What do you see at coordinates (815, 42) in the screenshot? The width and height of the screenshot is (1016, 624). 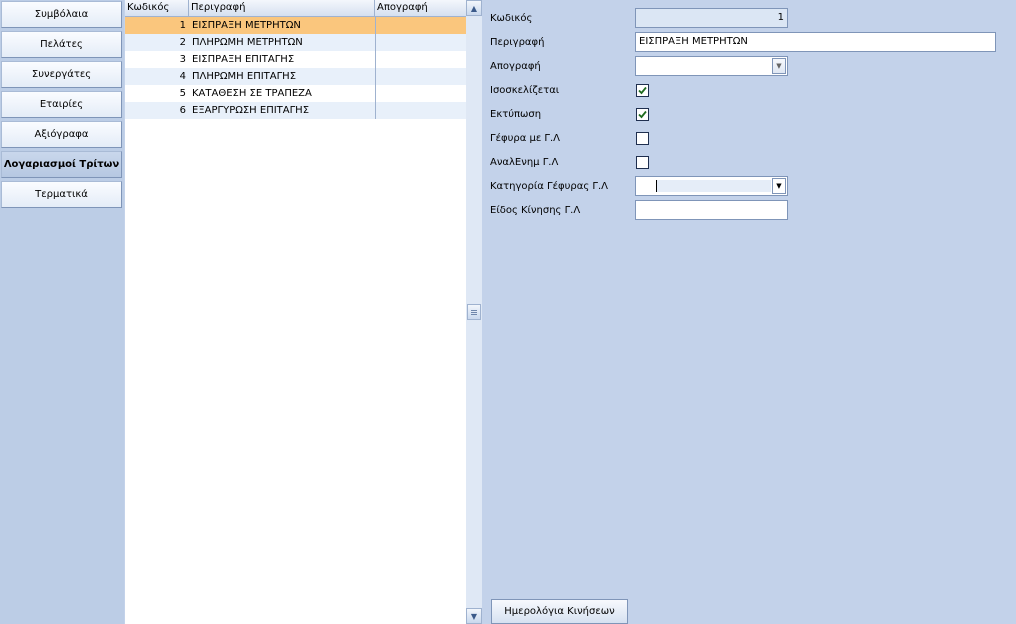 I see `description-field: ΕΙΣΠΡΑΞΗ ΜΕΤΡΗΤΩΝ` at bounding box center [815, 42].